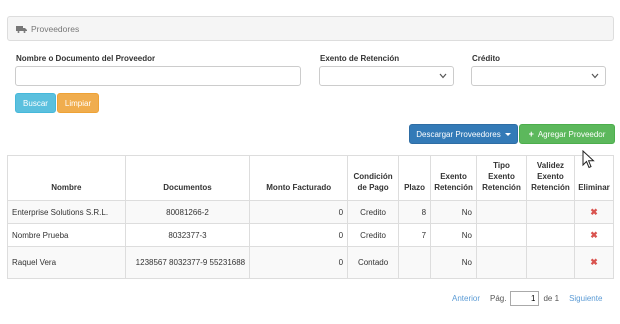  I want to click on name-filter-input, so click(158, 76).